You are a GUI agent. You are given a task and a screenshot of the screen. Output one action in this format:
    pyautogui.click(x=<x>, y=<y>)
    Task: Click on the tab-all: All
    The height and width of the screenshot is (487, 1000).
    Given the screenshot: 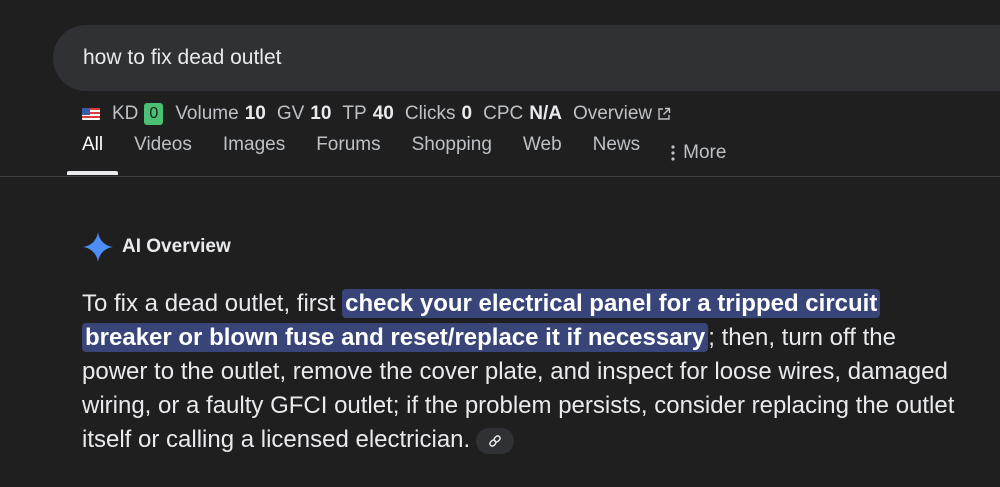 What is the action you would take?
    pyautogui.click(x=93, y=152)
    